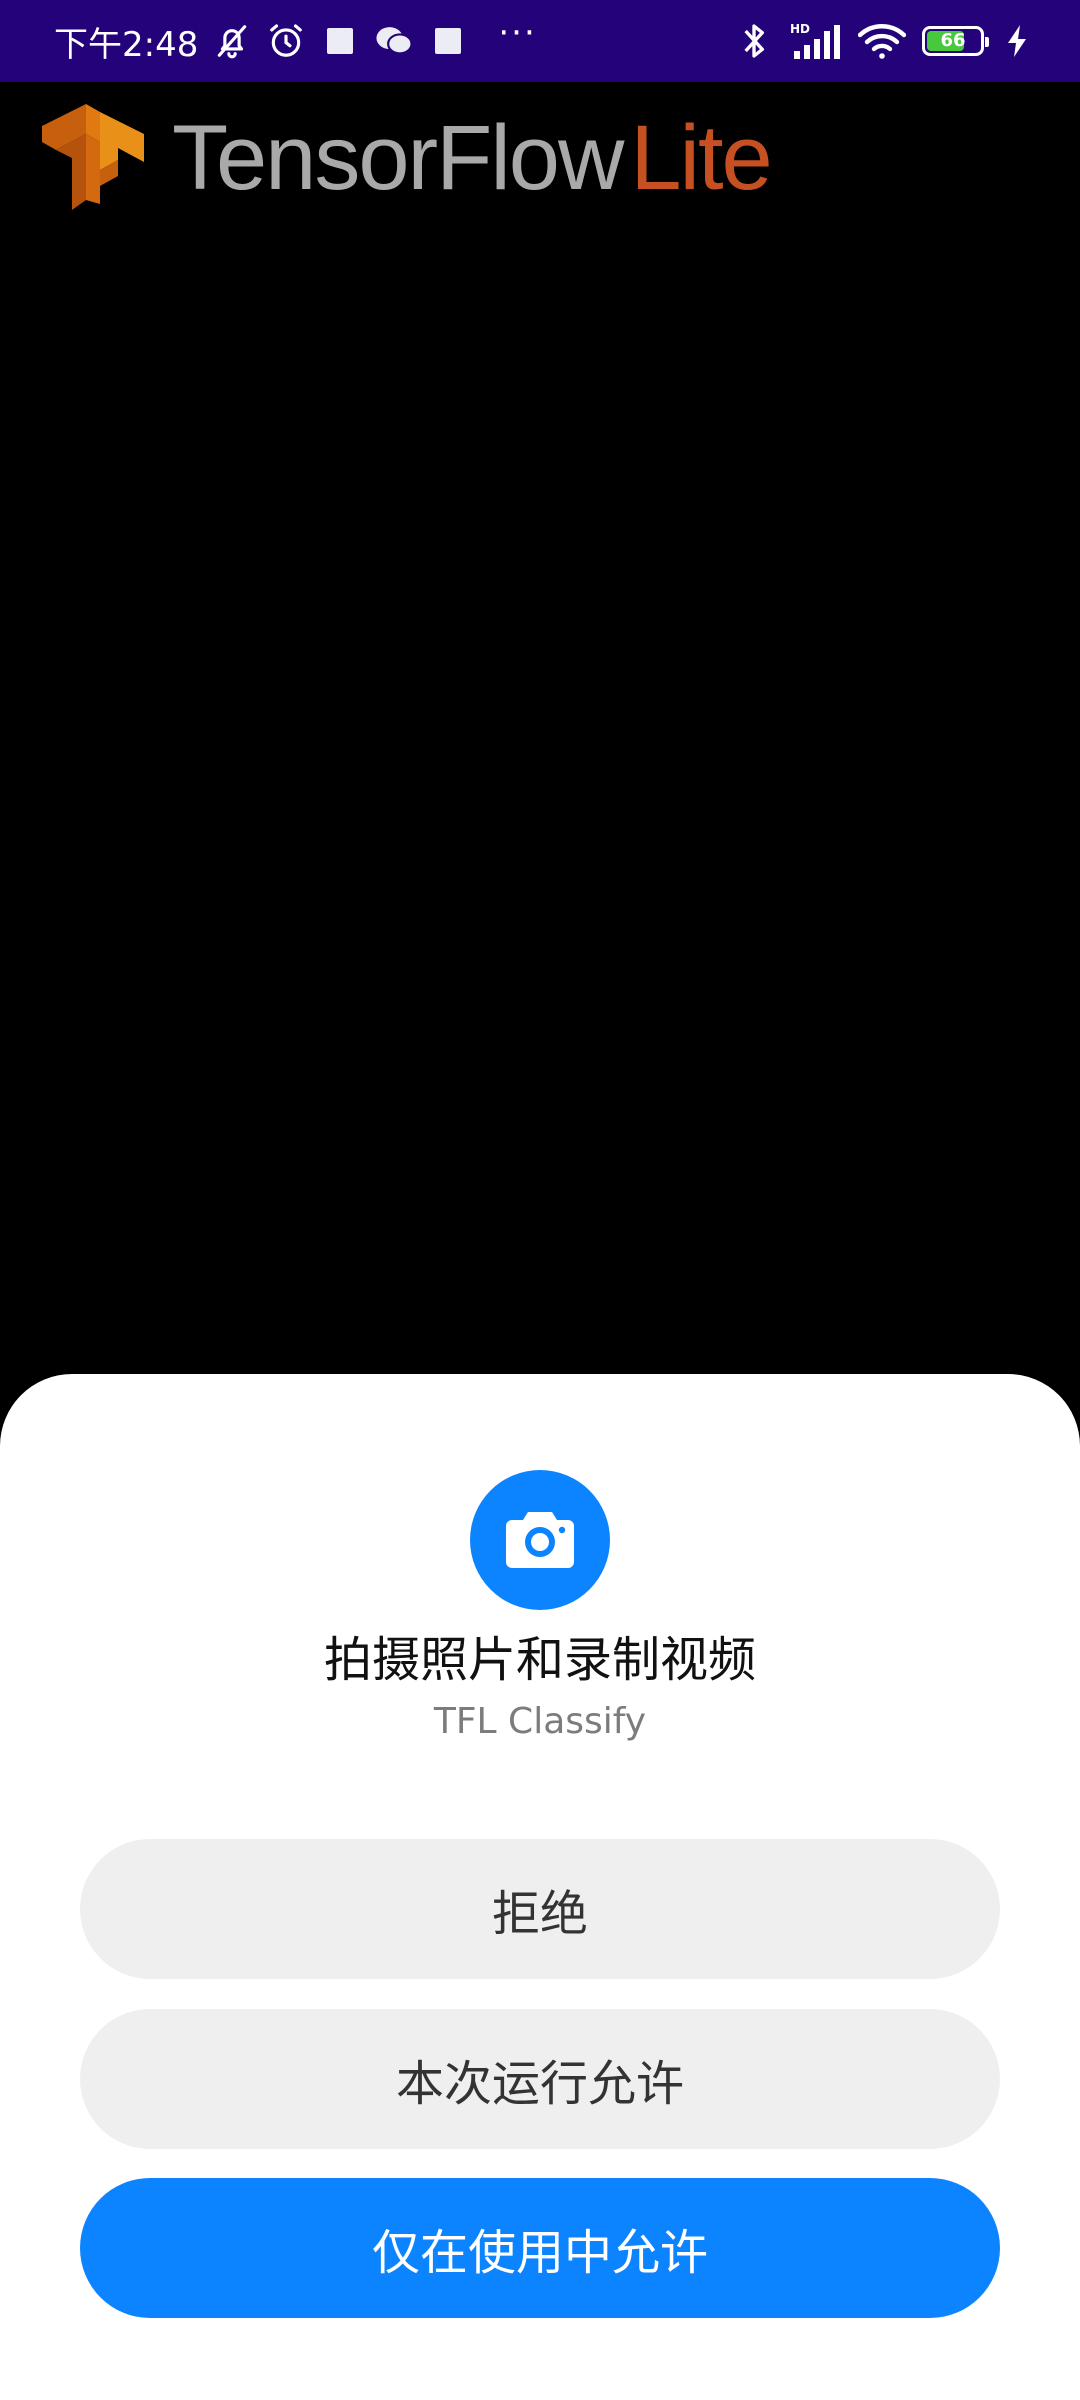 This screenshot has height=2400, width=1080. What do you see at coordinates (540, 1721) in the screenshot?
I see `app-name: TFL Classify` at bounding box center [540, 1721].